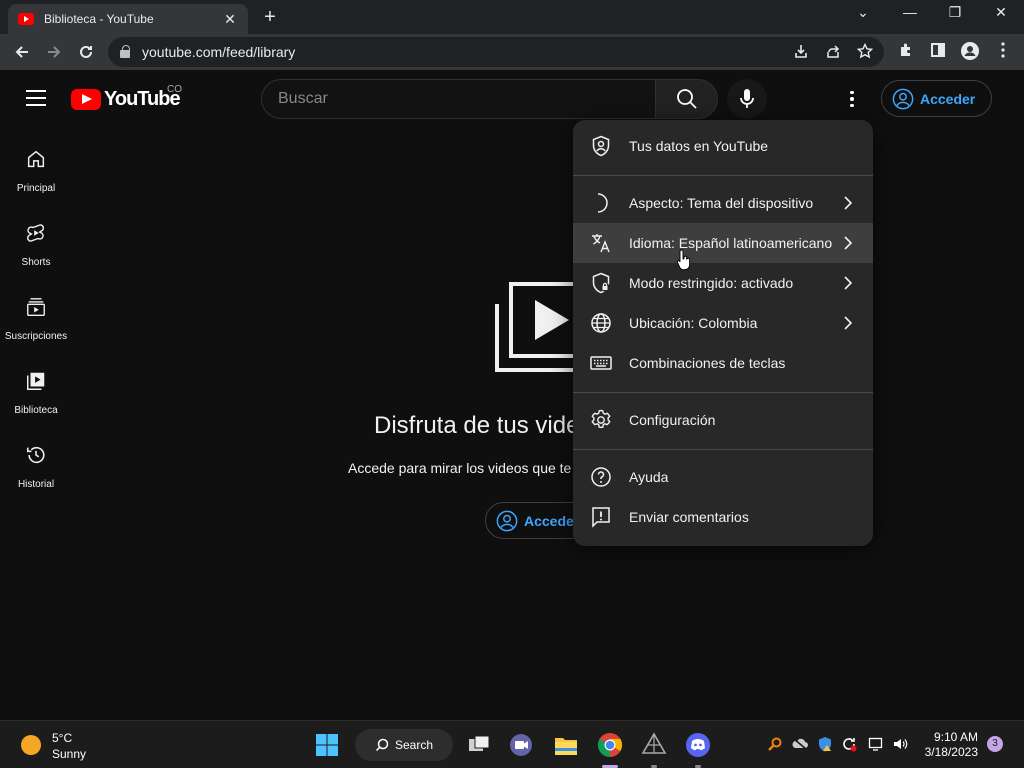  Describe the element at coordinates (69, 754) in the screenshot. I see `weather-description: Sunny` at that location.